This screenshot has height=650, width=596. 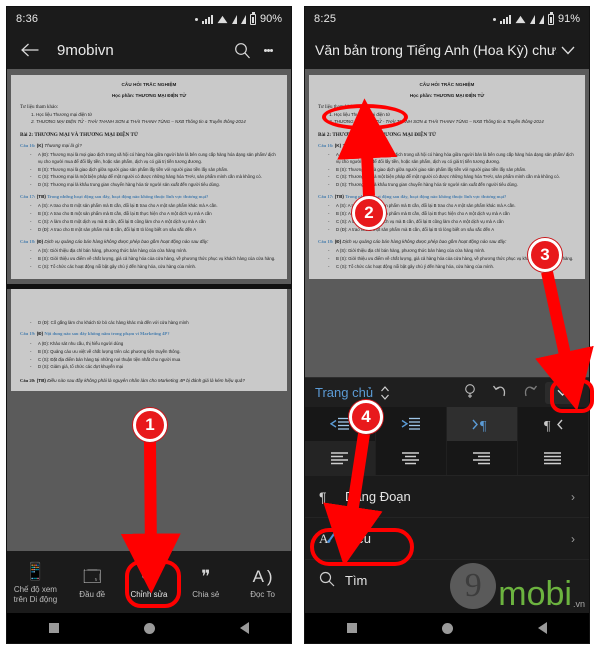 What do you see at coordinates (411, 424) in the screenshot?
I see `increase-indent-icon` at bounding box center [411, 424].